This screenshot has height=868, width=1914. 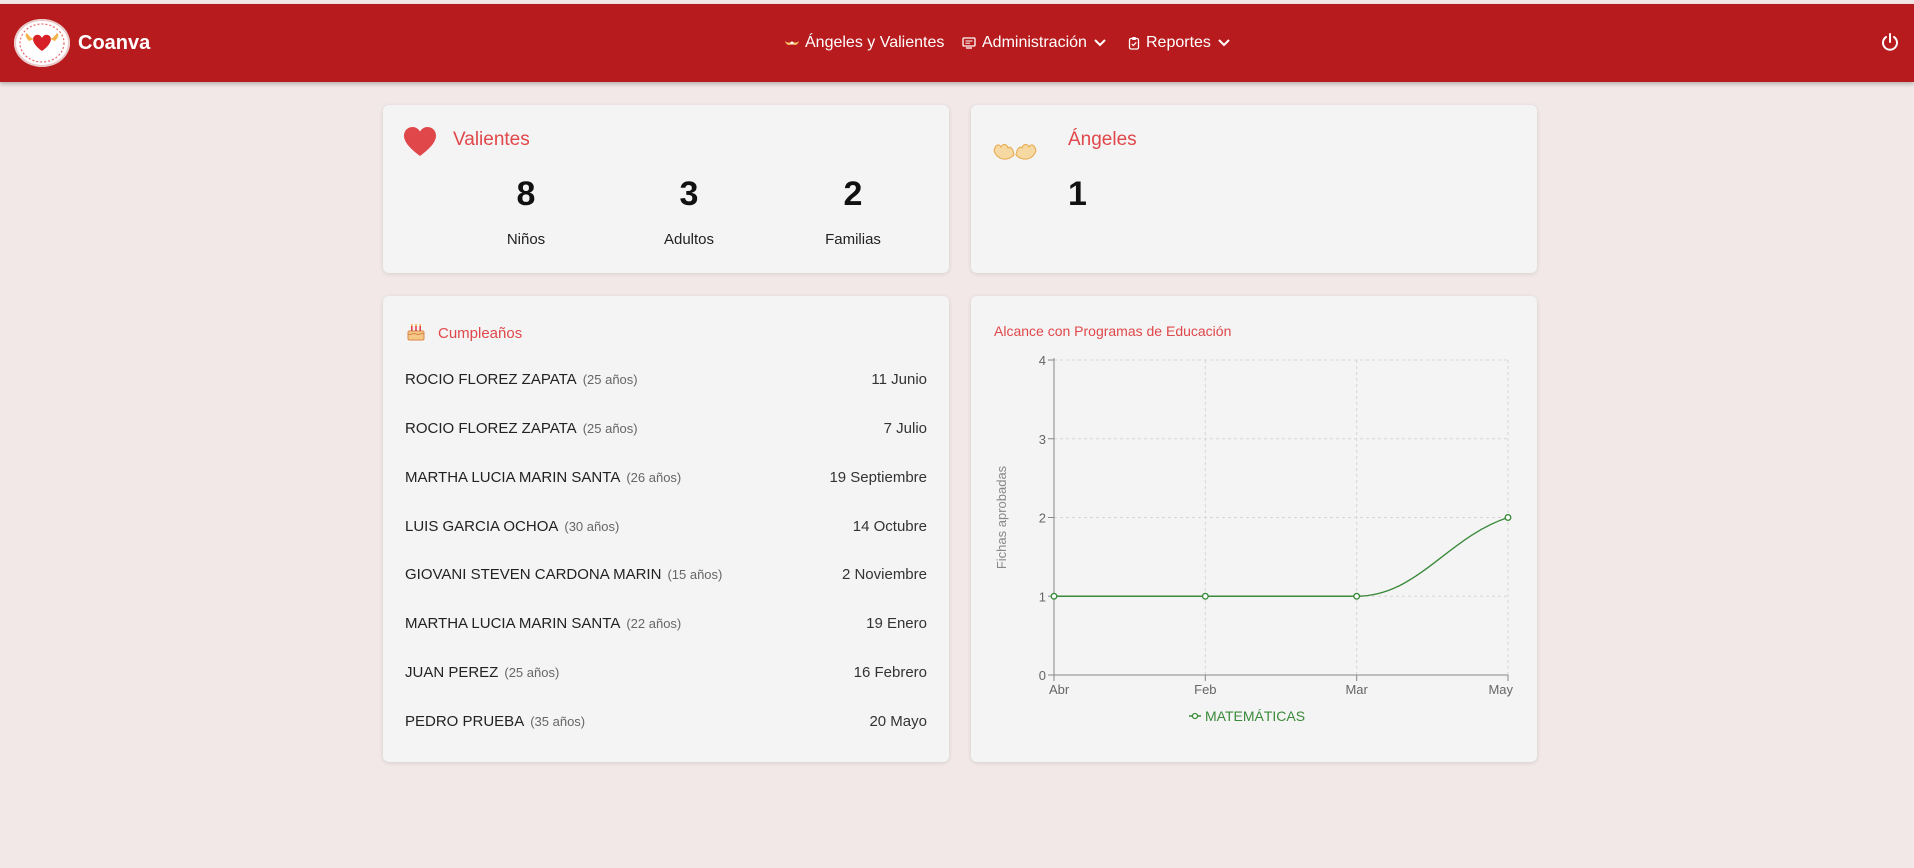 What do you see at coordinates (1195, 716) in the screenshot?
I see `legend-marker-icon` at bounding box center [1195, 716].